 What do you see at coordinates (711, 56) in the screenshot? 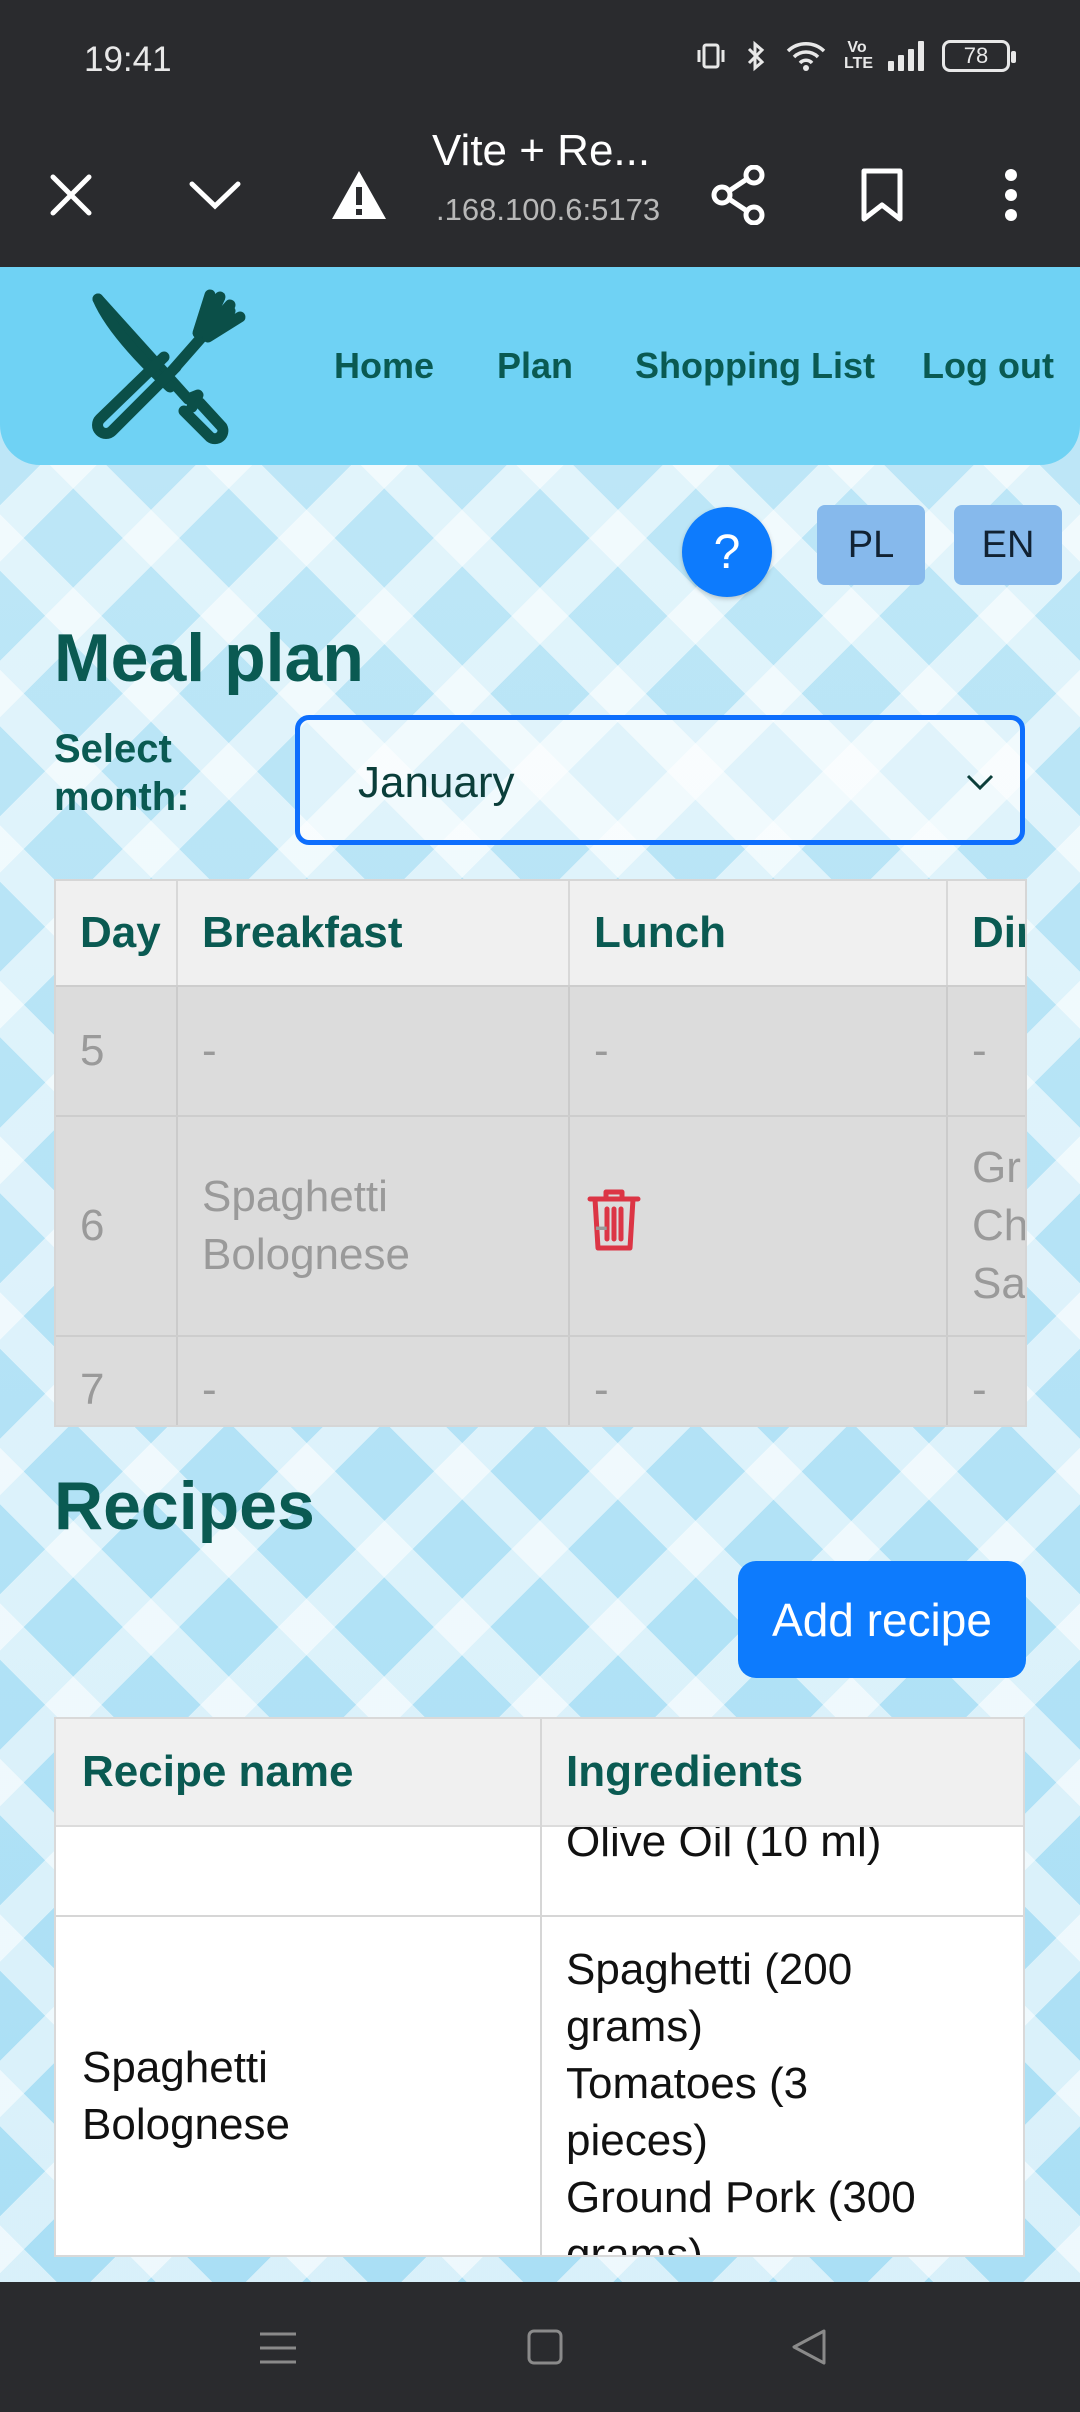
I see `vibrate-icon` at bounding box center [711, 56].